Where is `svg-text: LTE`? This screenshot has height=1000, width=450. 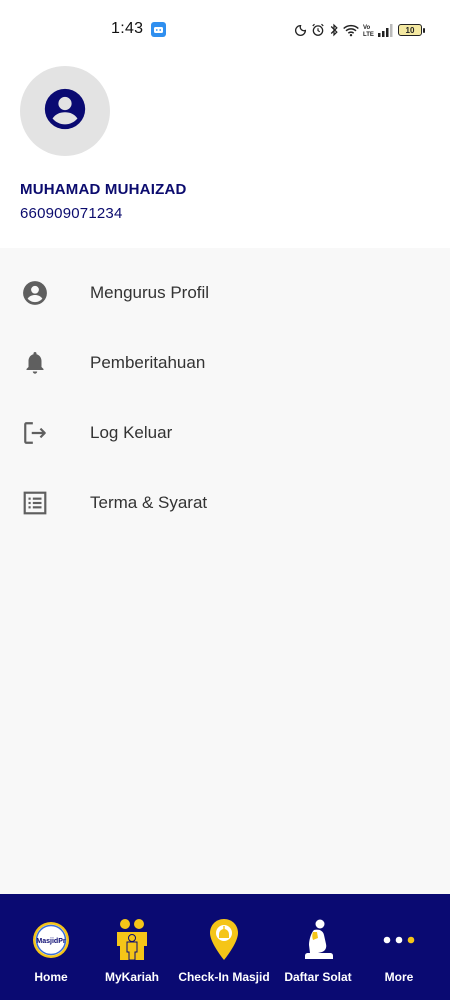
svg-text: LTE is located at coordinates (368, 34).